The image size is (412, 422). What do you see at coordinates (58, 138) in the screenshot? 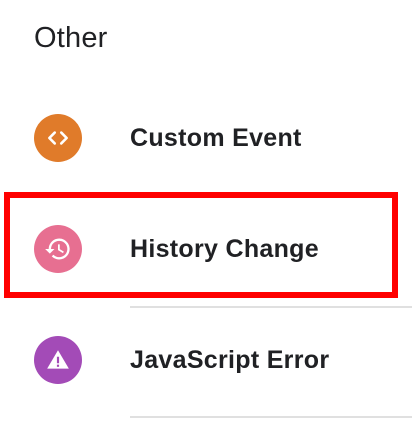
I see `code-icon` at bounding box center [58, 138].